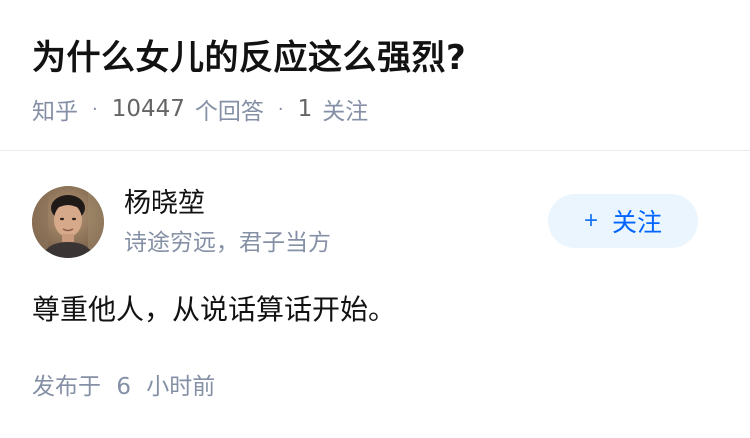 The height and width of the screenshot is (438, 750). I want to click on publish-time: 发布于 6 小时前, so click(123, 387).